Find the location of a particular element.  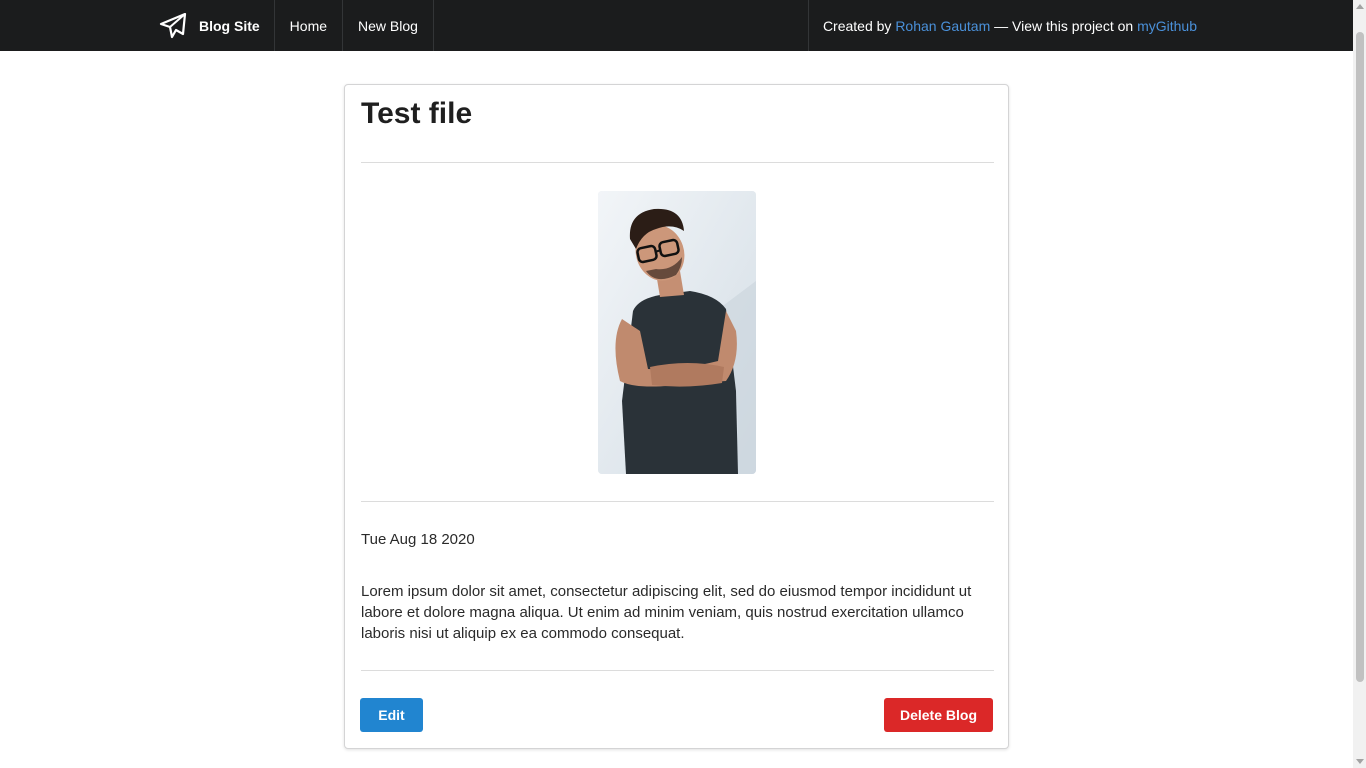

github-link: myGithub is located at coordinates (1167, 26).